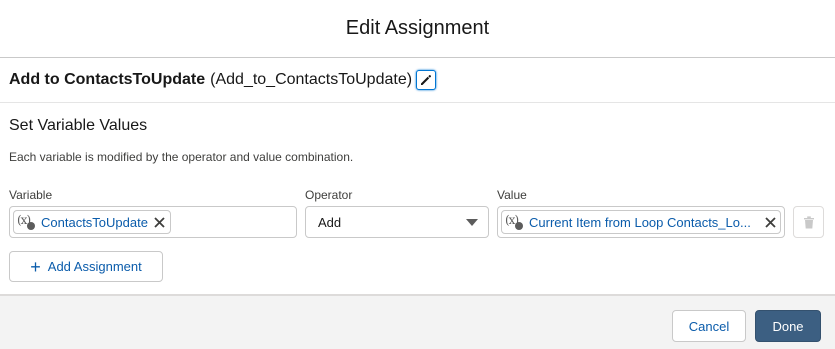 The image size is (835, 349). I want to click on delete-row-button, so click(808, 222).